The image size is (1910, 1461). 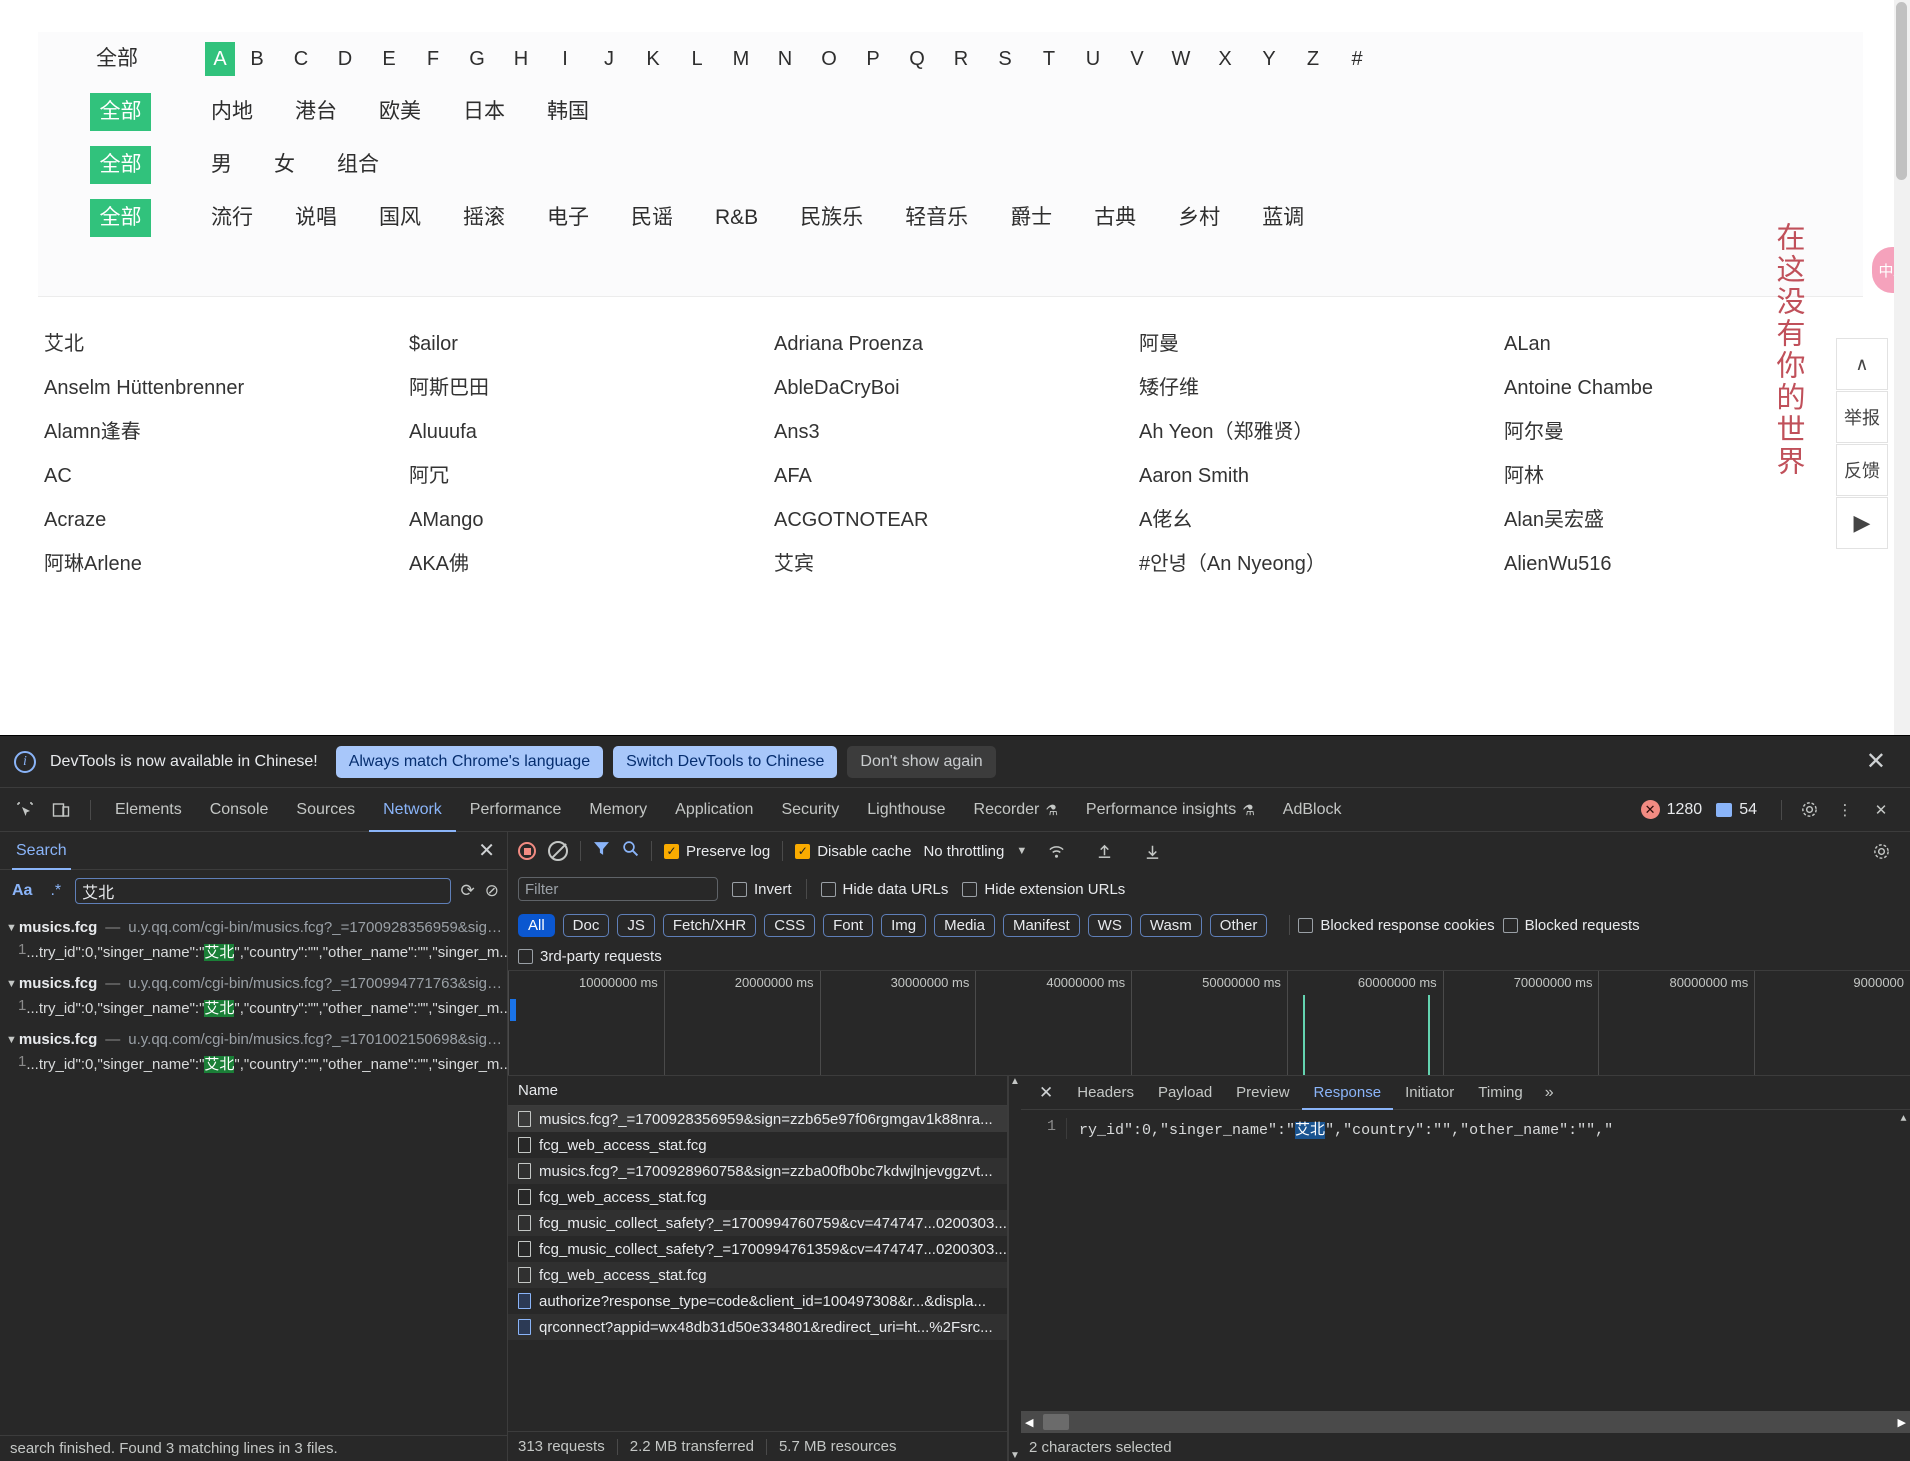 What do you see at coordinates (358, 165) in the screenshot?
I see `gender-filter-2: 组合` at bounding box center [358, 165].